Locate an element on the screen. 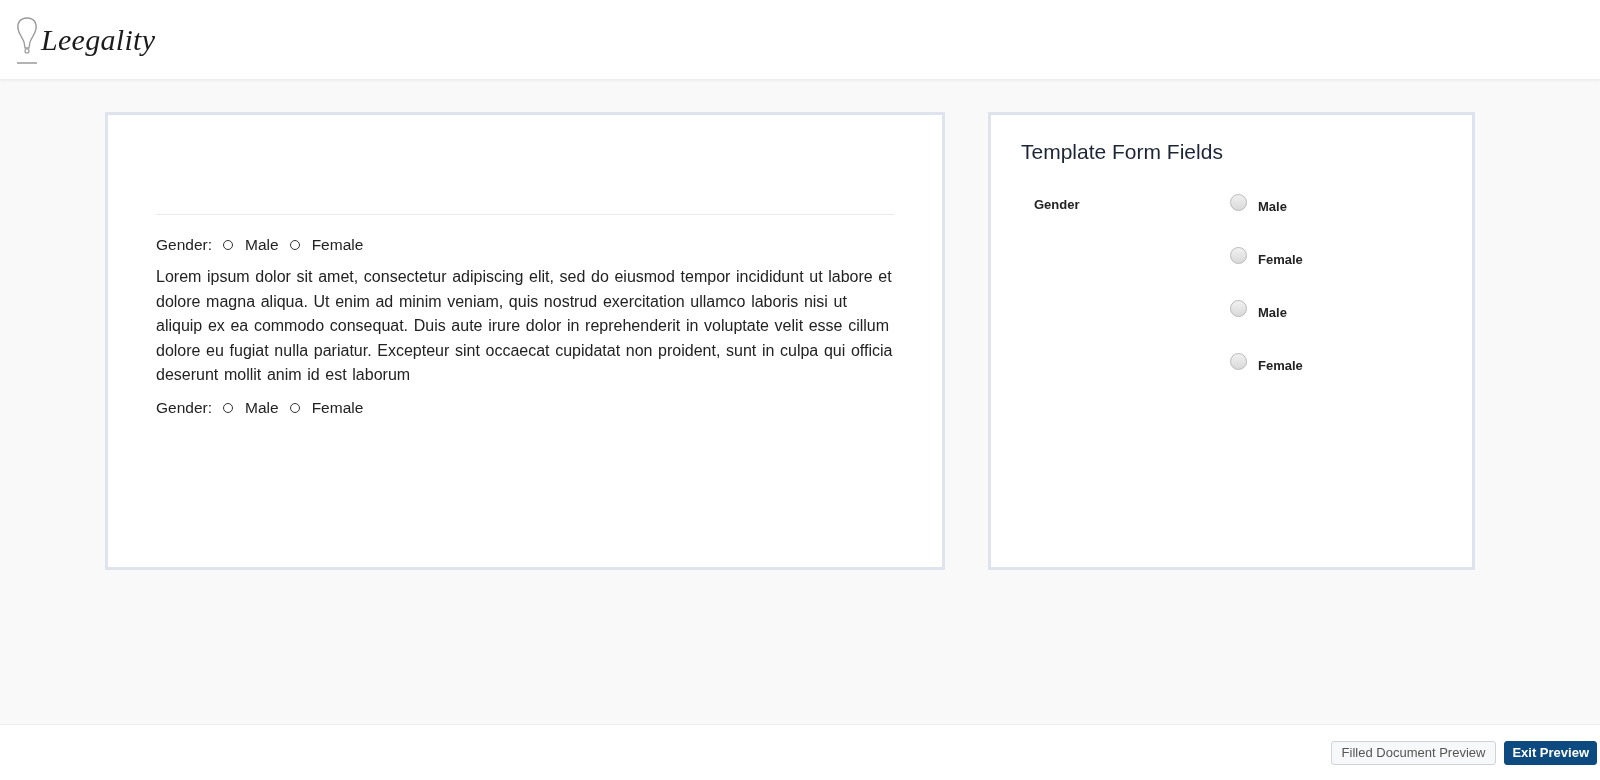  preview-button: Filled Document Preview is located at coordinates (1413, 752).